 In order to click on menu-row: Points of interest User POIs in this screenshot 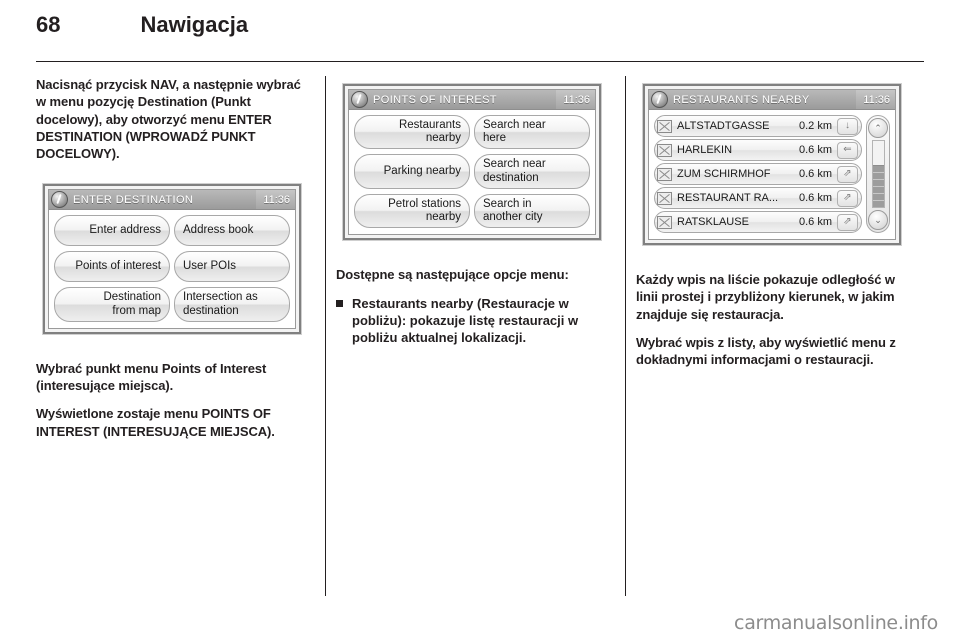, I will do `click(172, 267)`.